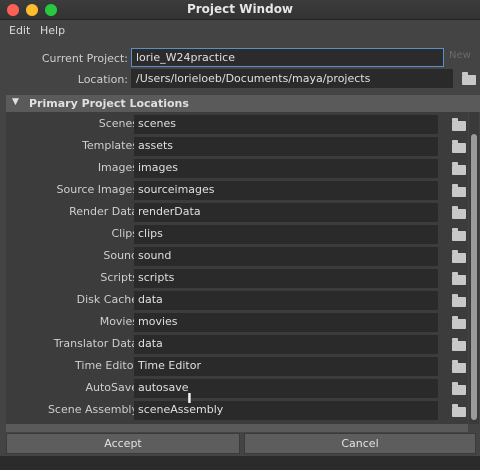 This screenshot has width=480, height=470. I want to click on row-label: Templates, so click(110, 145).